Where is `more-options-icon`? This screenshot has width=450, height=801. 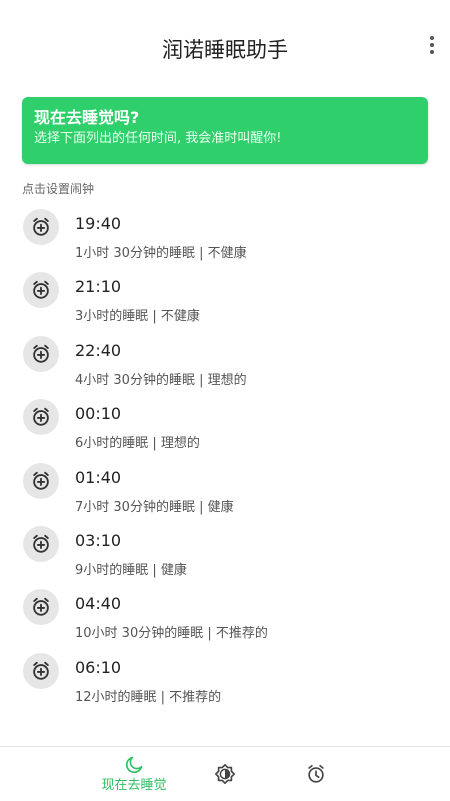
more-options-icon is located at coordinates (432, 45).